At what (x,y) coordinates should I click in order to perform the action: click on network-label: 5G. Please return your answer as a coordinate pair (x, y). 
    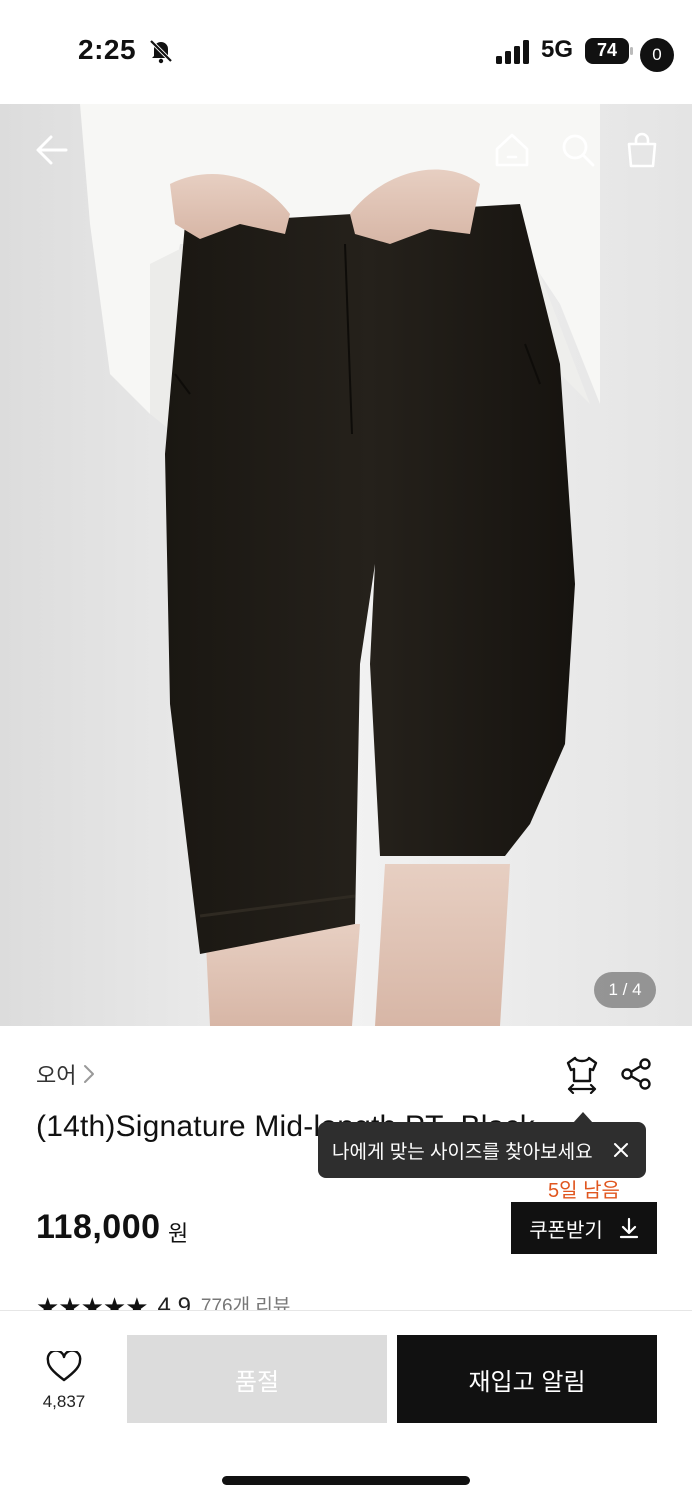
    Looking at the image, I should click on (557, 49).